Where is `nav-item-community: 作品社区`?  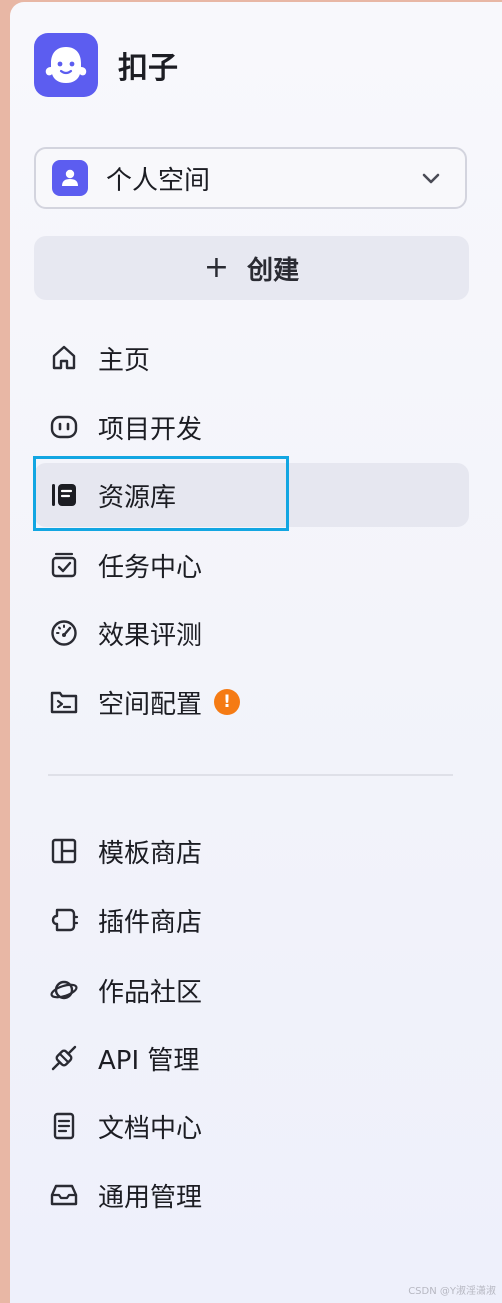
nav-item-community: 作品社区 is located at coordinates (251, 990).